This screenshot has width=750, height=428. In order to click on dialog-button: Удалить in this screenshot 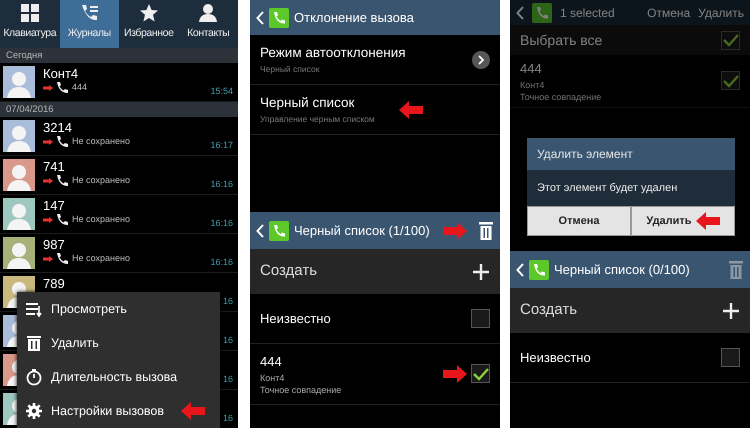, I will do `click(683, 221)`.